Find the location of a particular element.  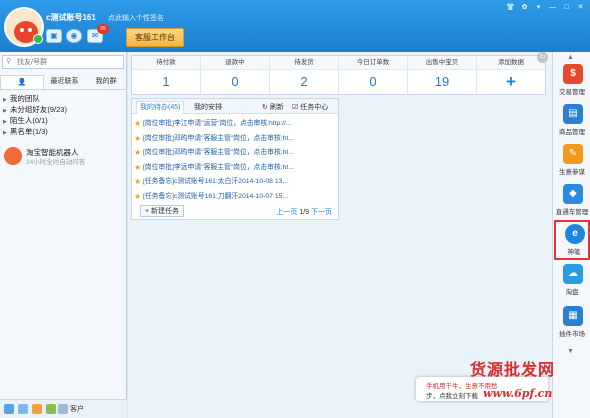

pager: 上一页 1/9 下一页 is located at coordinates (304, 212).